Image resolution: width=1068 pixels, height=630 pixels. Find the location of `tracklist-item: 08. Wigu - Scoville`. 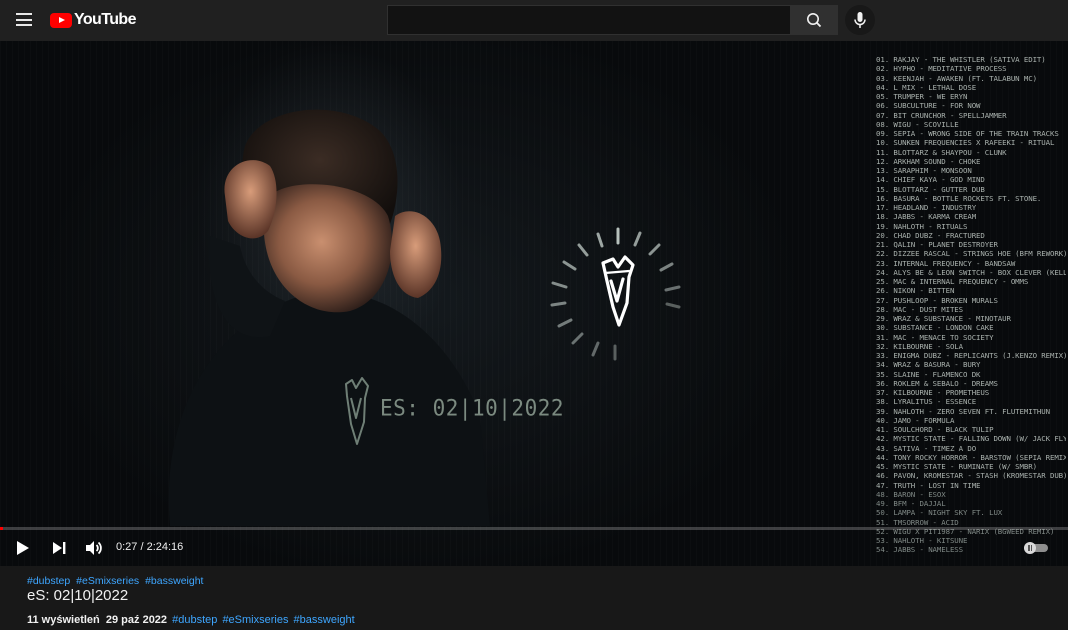

tracklist-item: 08. Wigu - Scoville is located at coordinates (917, 124).